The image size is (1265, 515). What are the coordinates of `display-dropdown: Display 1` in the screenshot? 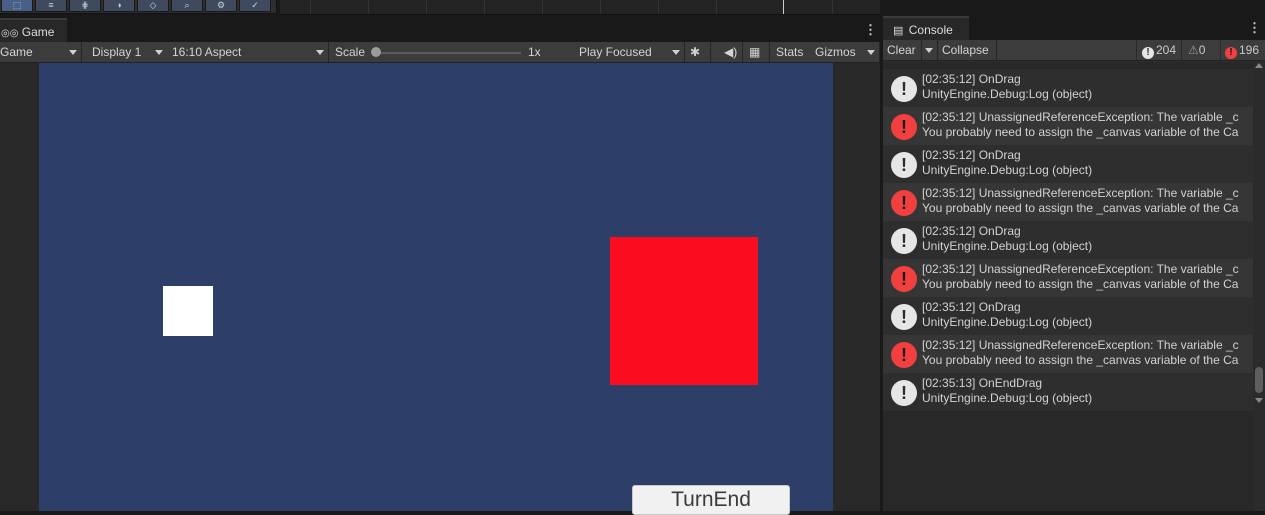 It's located at (127, 52).